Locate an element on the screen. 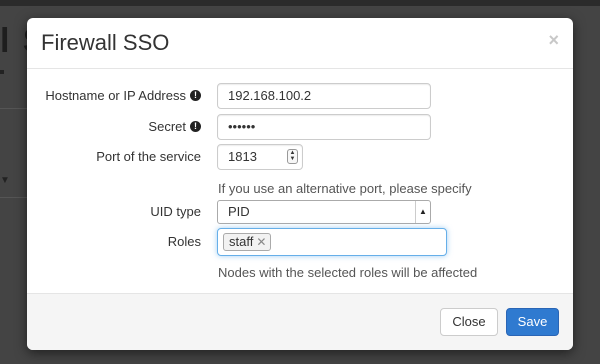  port-input: 1813 ▲ ▼ is located at coordinates (260, 157).